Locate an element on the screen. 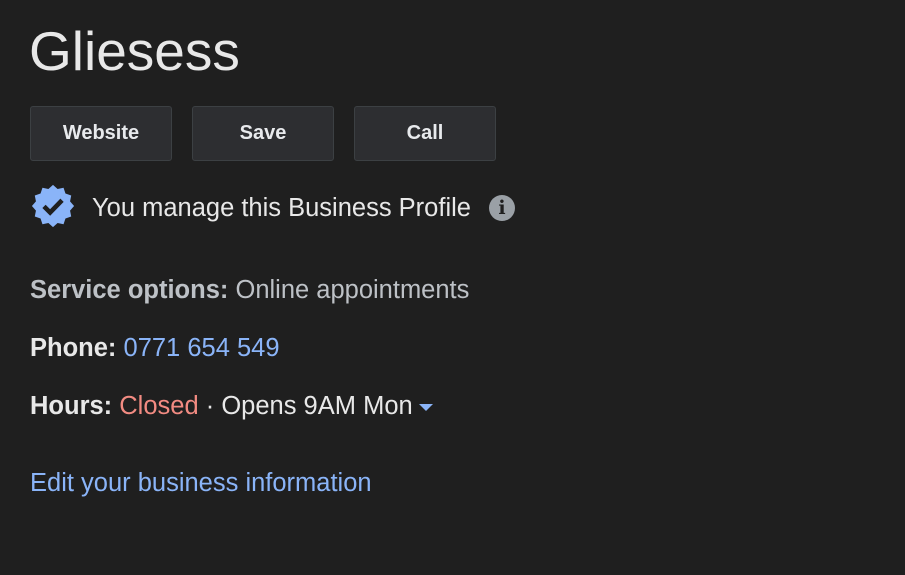 The width and height of the screenshot is (905, 575). business-name: Gliesess is located at coordinates (134, 51).